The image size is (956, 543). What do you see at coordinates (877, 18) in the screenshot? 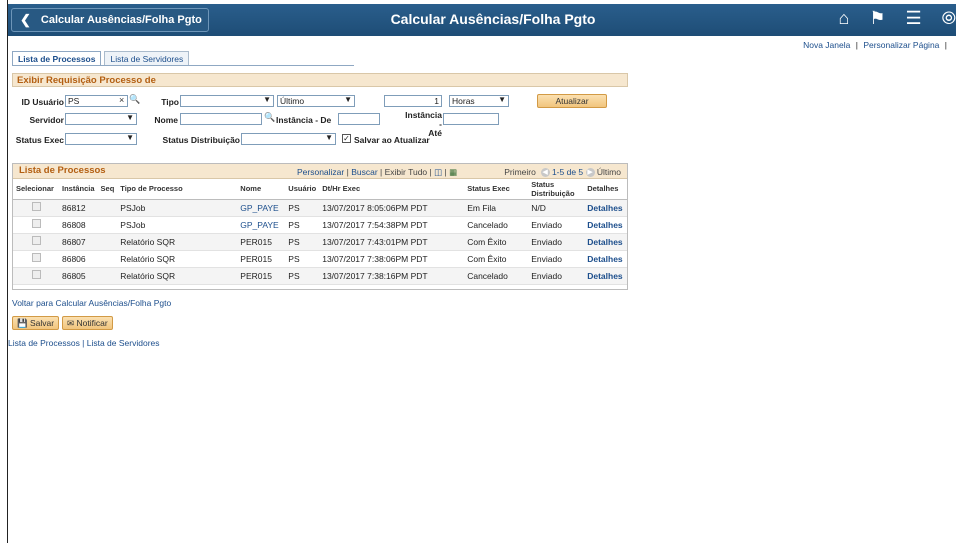
I see `flag-icon: ⚑` at bounding box center [877, 18].